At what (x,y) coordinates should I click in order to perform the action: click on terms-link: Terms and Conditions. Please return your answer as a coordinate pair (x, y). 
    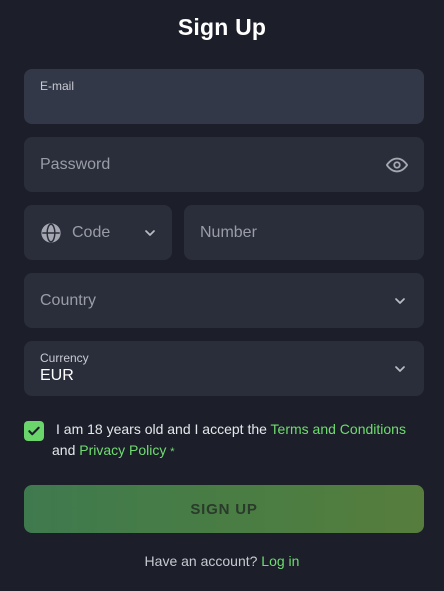
    Looking at the image, I should click on (338, 429).